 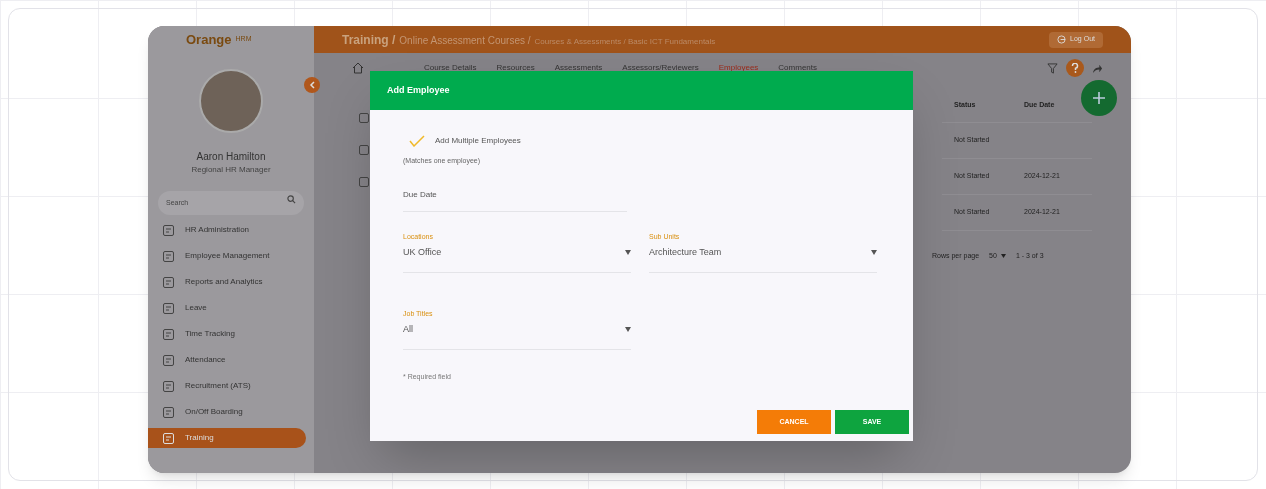 I want to click on dropdown: All, so click(x=517, y=336).